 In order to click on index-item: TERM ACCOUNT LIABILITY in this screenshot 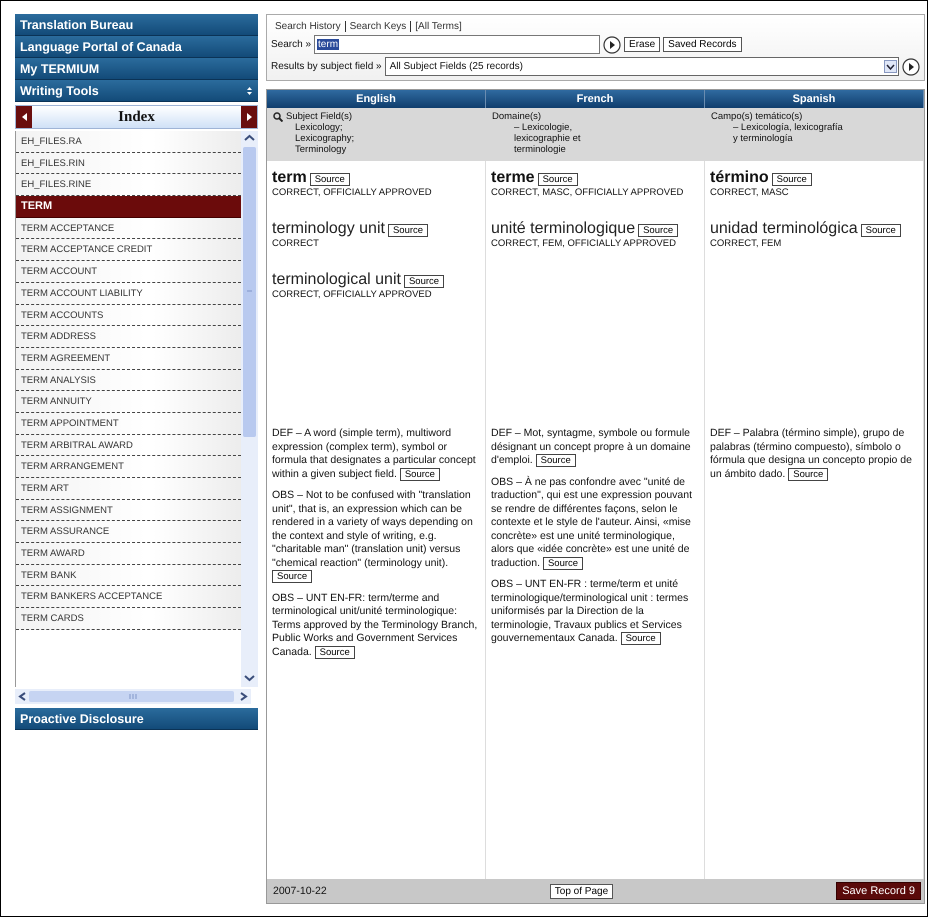, I will do `click(128, 293)`.